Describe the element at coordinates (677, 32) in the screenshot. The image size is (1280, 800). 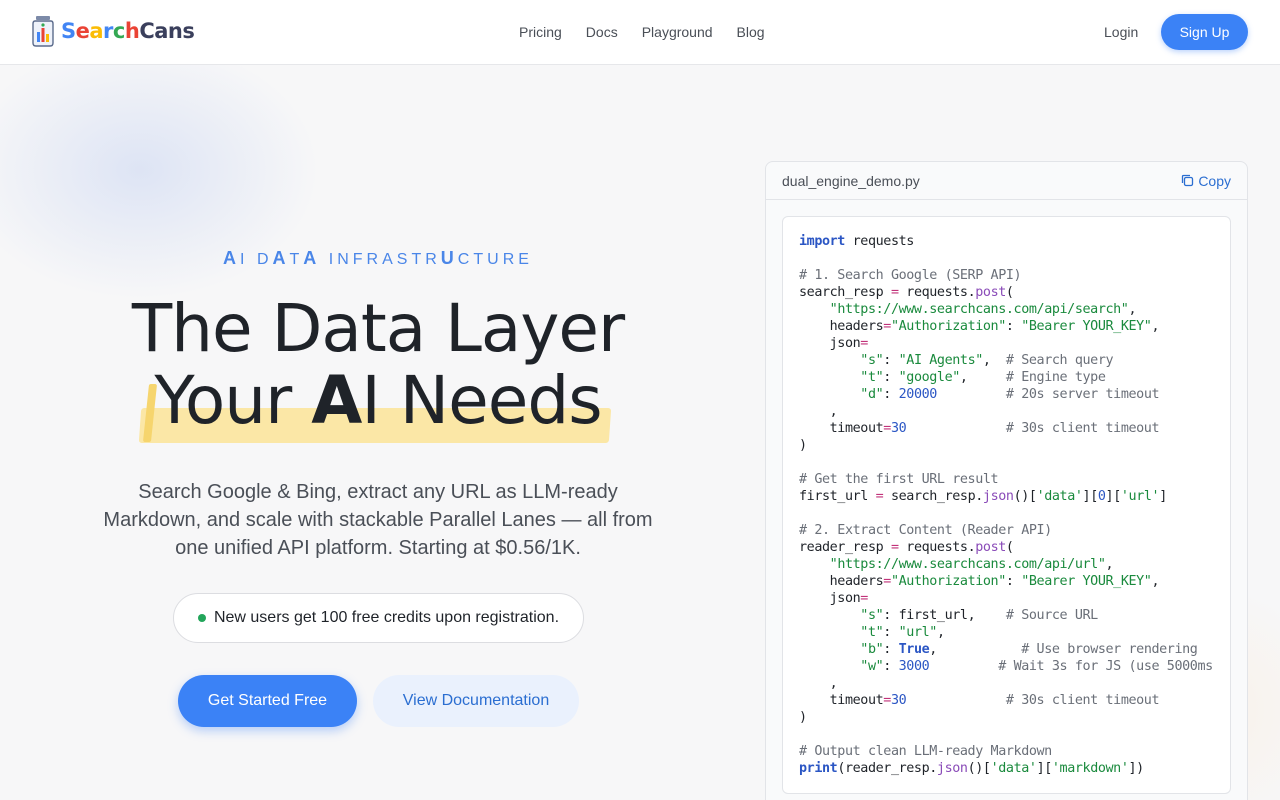
I see `nav-playground: Playground` at that location.